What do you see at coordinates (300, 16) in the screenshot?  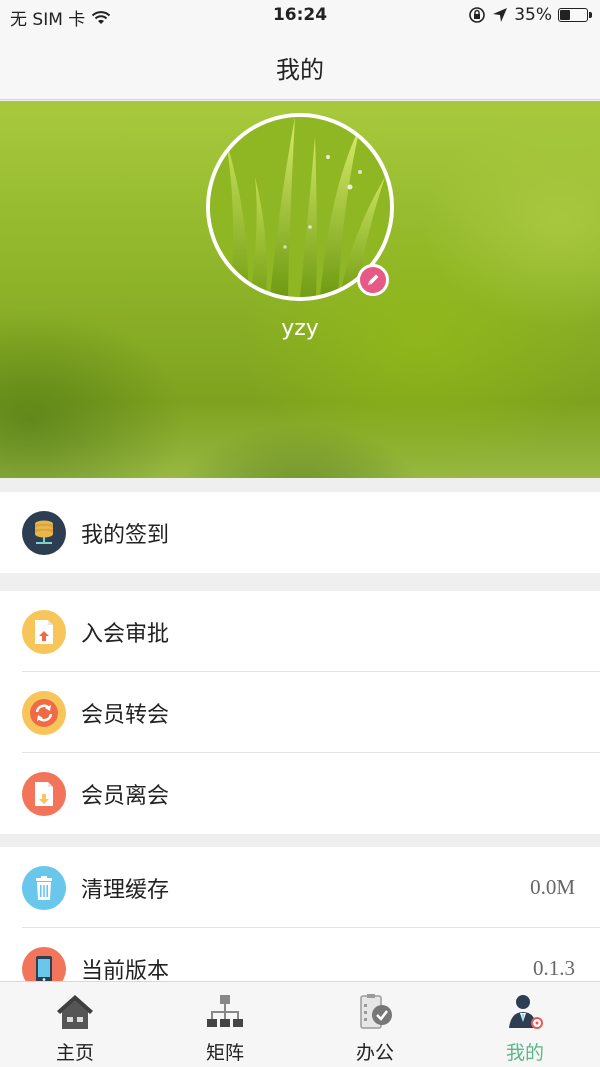 I see `status-bar: 无 SIM 卡 16:24 35%` at bounding box center [300, 16].